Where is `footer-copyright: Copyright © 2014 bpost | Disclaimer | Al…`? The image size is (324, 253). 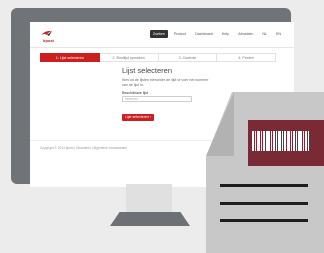
footer-copyright: Copyright © 2014 bpost | Disclaimer | Al… is located at coordinates (84, 148).